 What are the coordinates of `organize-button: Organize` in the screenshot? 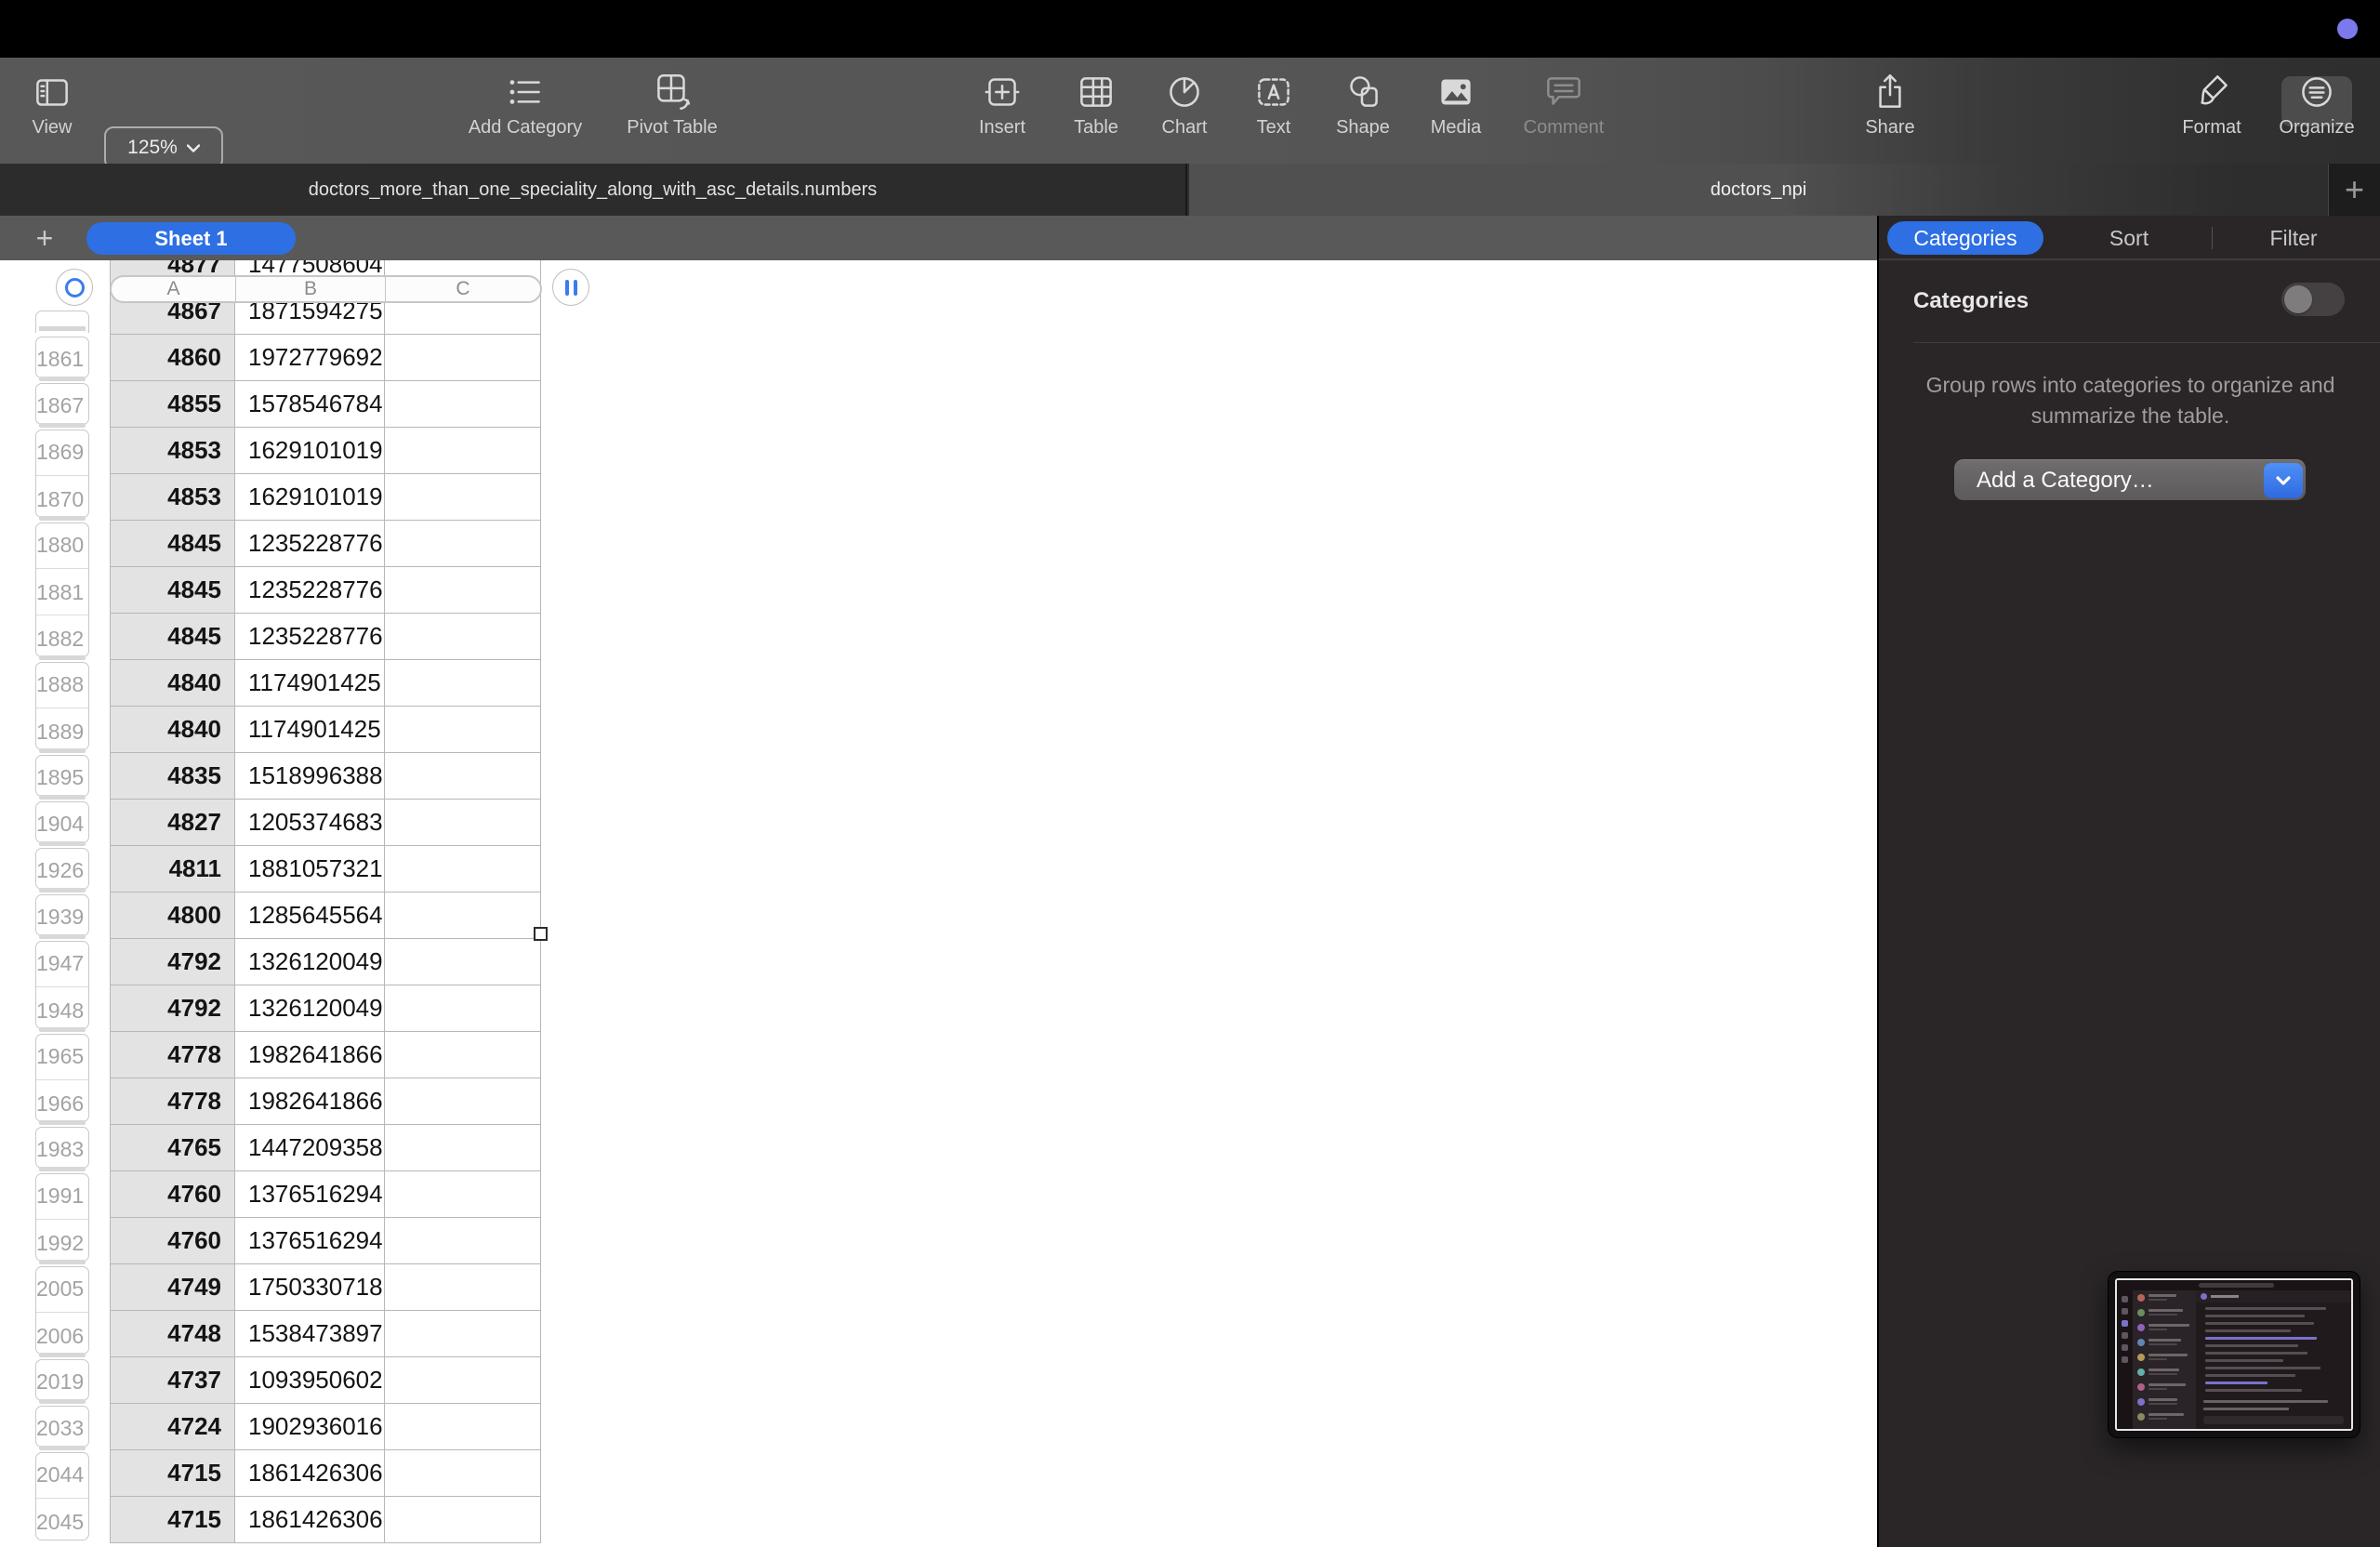 It's located at (2311, 104).